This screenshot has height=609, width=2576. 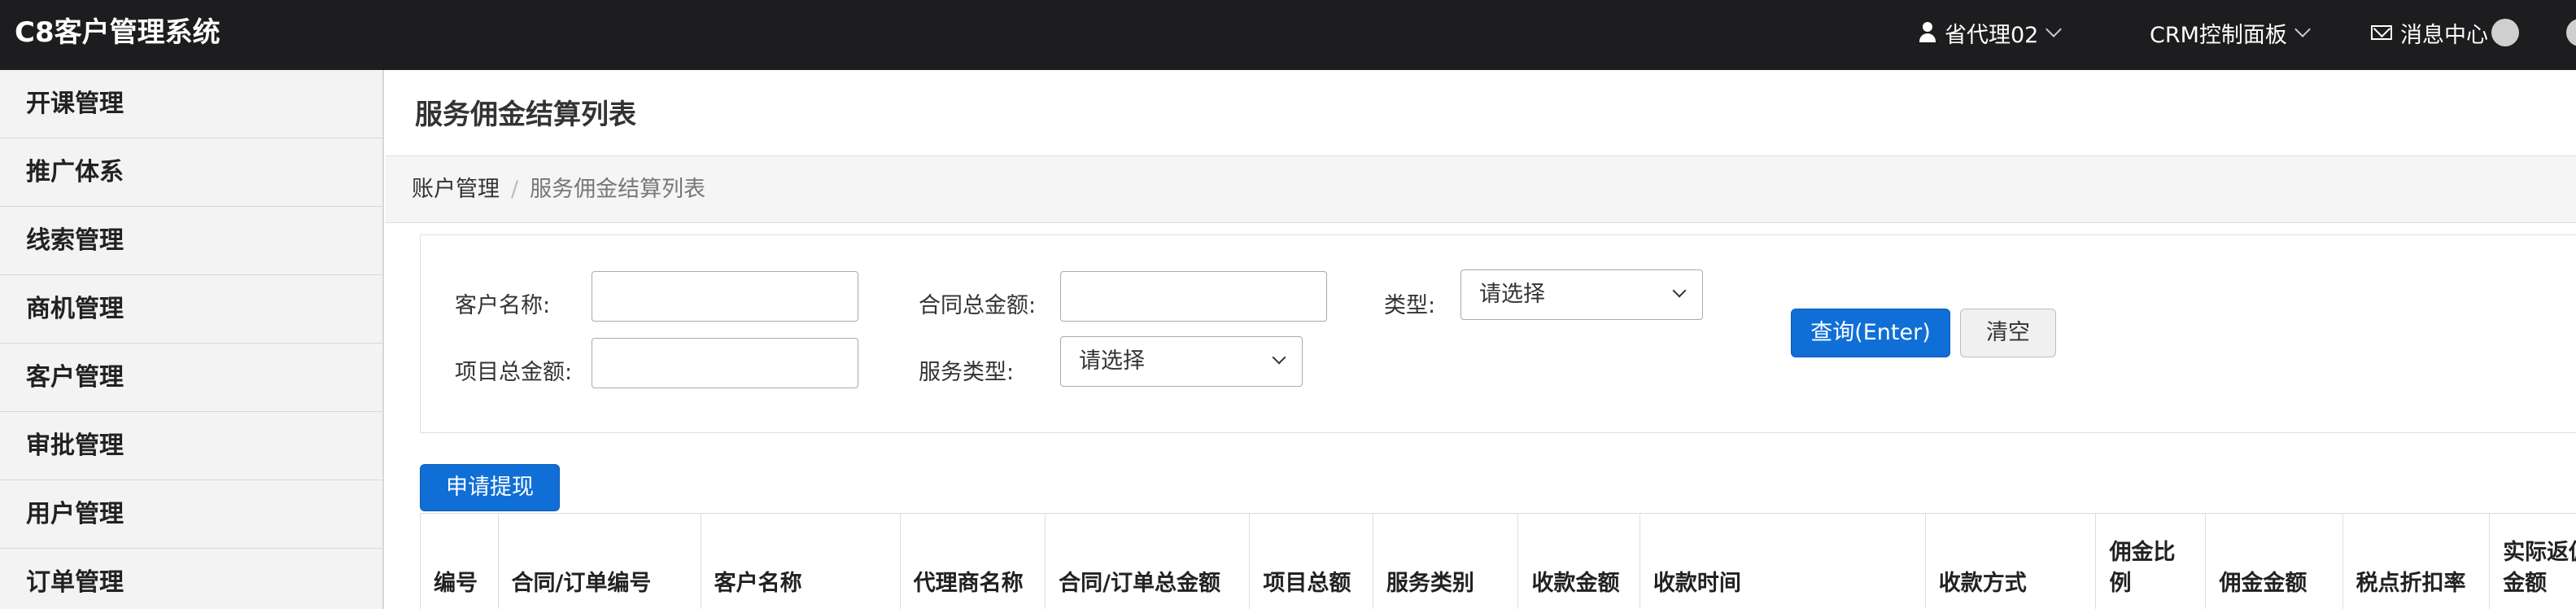 What do you see at coordinates (1288, 35) in the screenshot?
I see `top-navbar: C8客户管理系统 省代理02 CRM控制面板 消息中心` at bounding box center [1288, 35].